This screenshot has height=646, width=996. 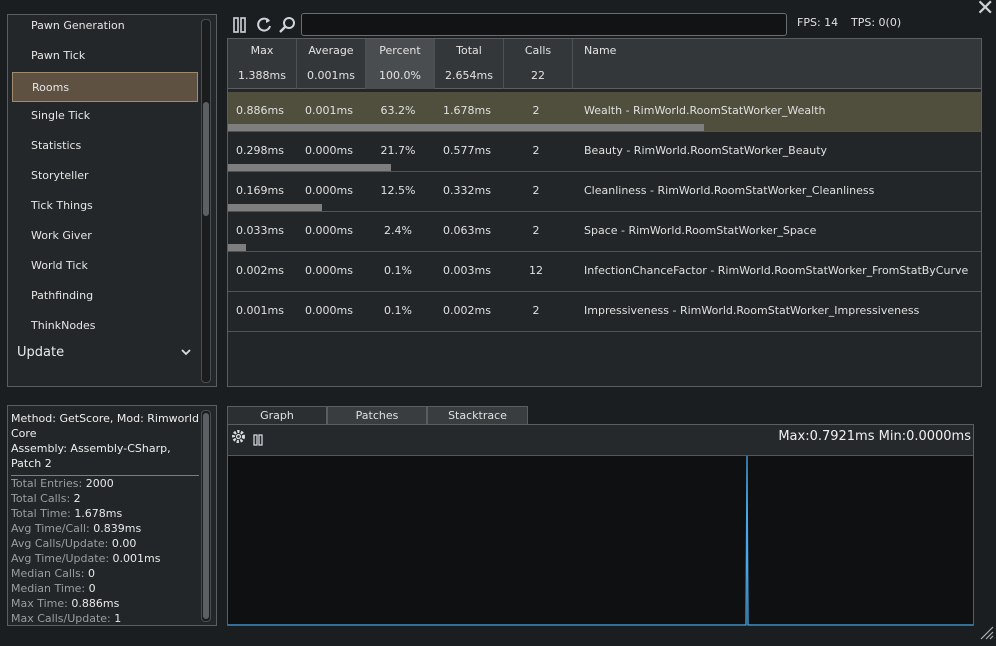 What do you see at coordinates (700, 230) in the screenshot?
I see `cell-name: Space - RimWorld.RoomStatWorker_Space` at bounding box center [700, 230].